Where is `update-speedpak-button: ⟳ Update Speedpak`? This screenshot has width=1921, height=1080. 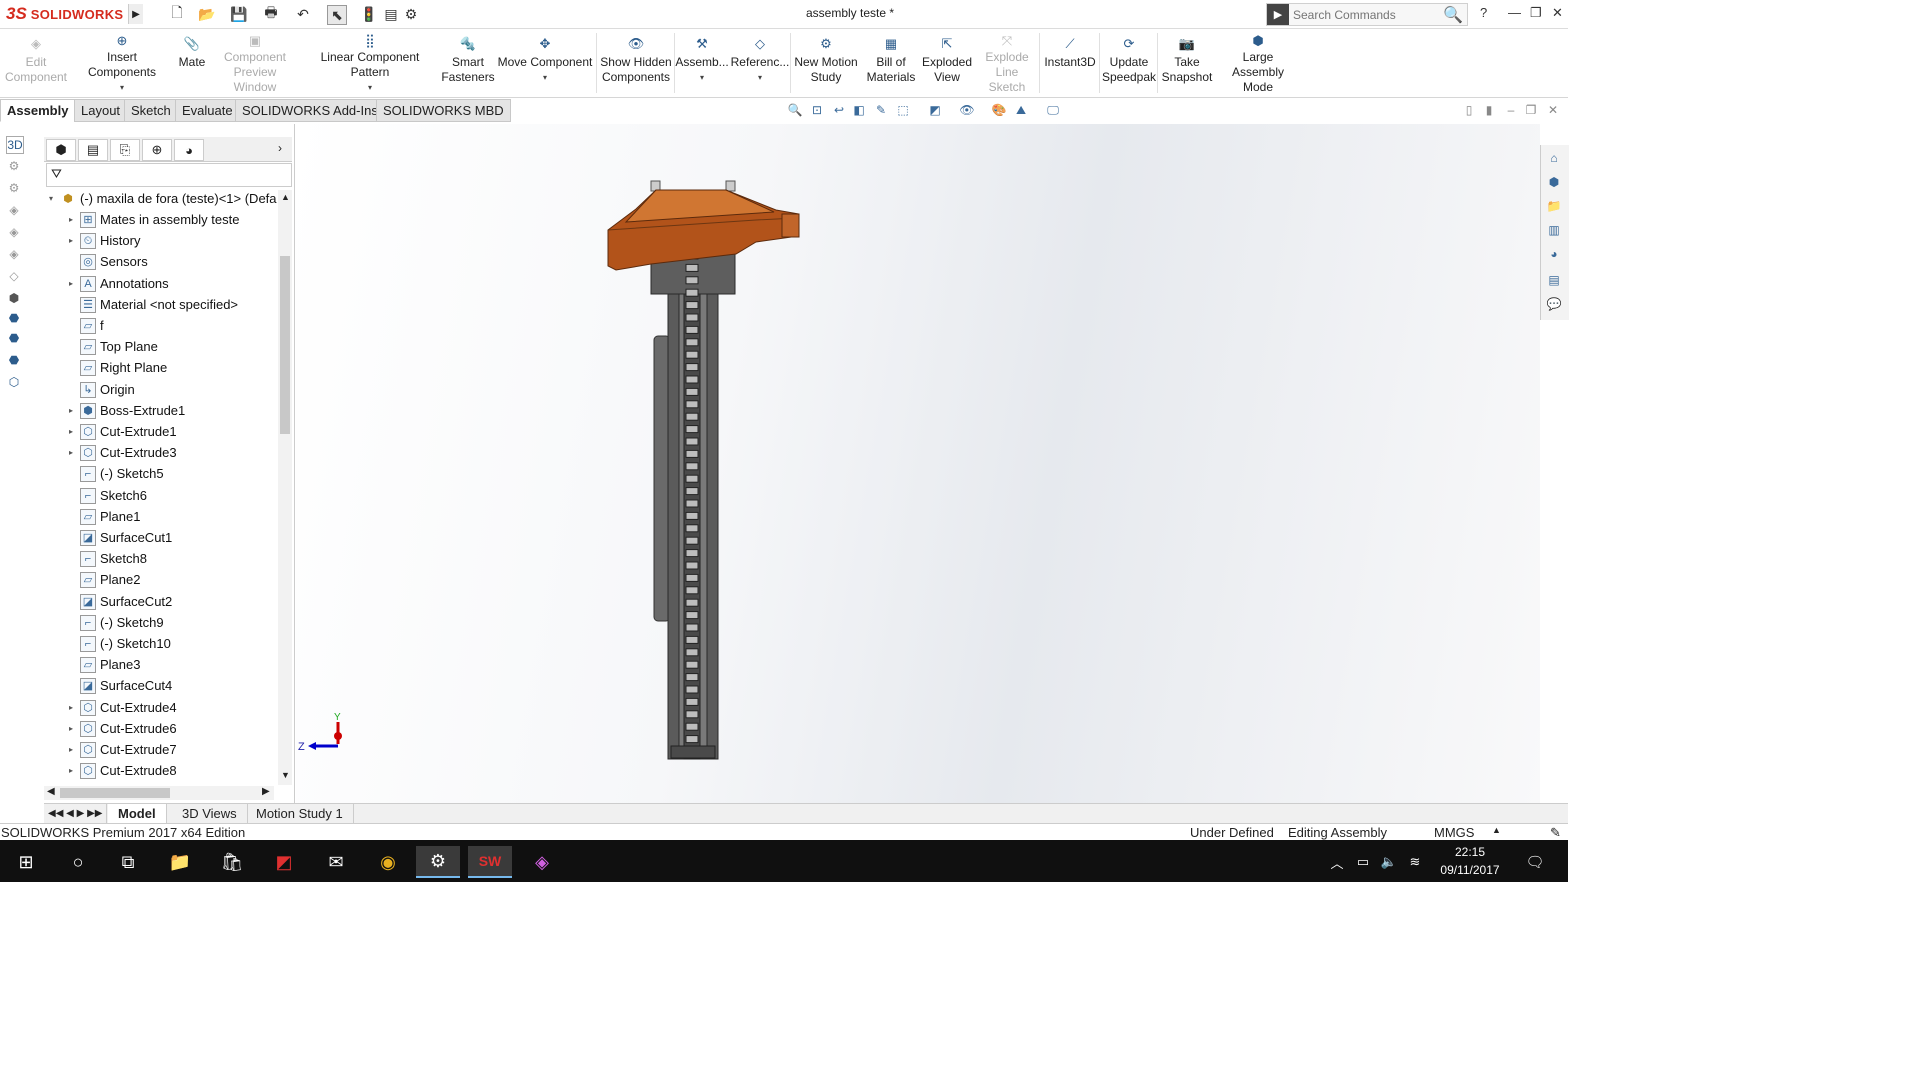 update-speedpak-button: ⟳ Update Speedpak is located at coordinates (1129, 63).